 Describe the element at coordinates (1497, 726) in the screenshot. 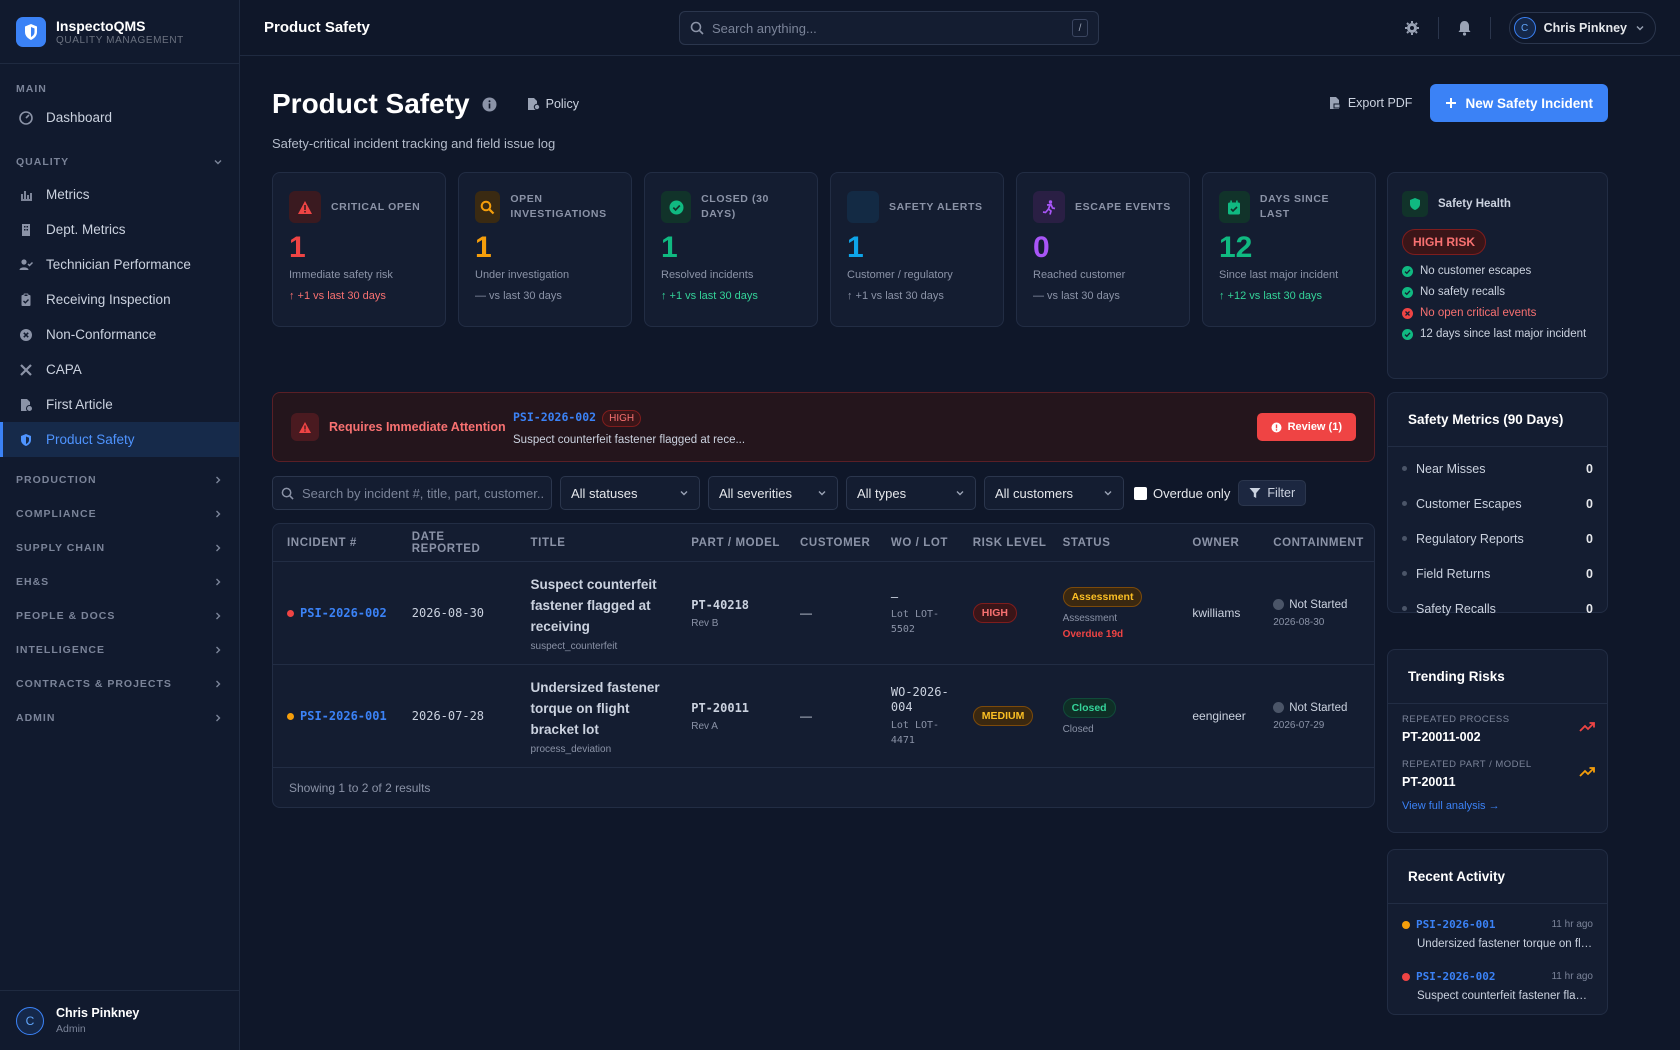

I see `trending-item: REPEATED PROCESS PT-20011-002` at that location.